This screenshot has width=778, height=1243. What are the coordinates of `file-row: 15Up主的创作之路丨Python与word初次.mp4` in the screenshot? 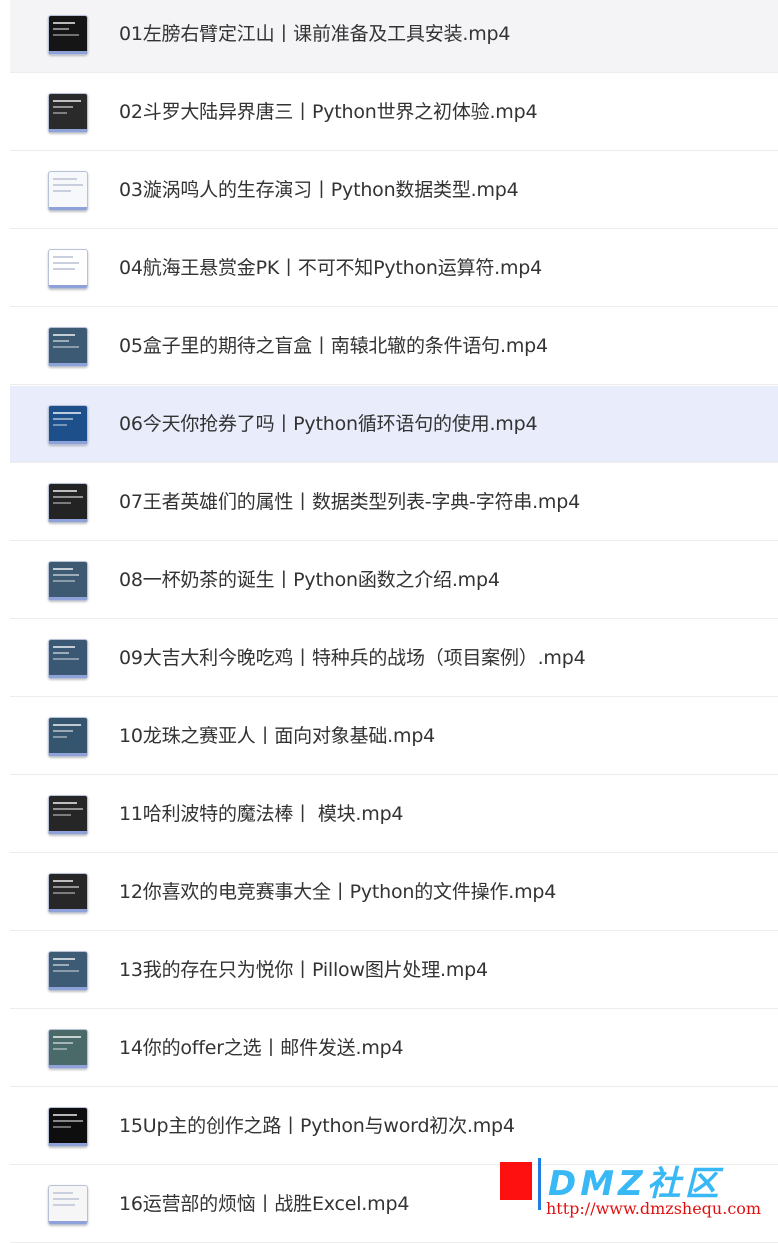 It's located at (394, 1126).